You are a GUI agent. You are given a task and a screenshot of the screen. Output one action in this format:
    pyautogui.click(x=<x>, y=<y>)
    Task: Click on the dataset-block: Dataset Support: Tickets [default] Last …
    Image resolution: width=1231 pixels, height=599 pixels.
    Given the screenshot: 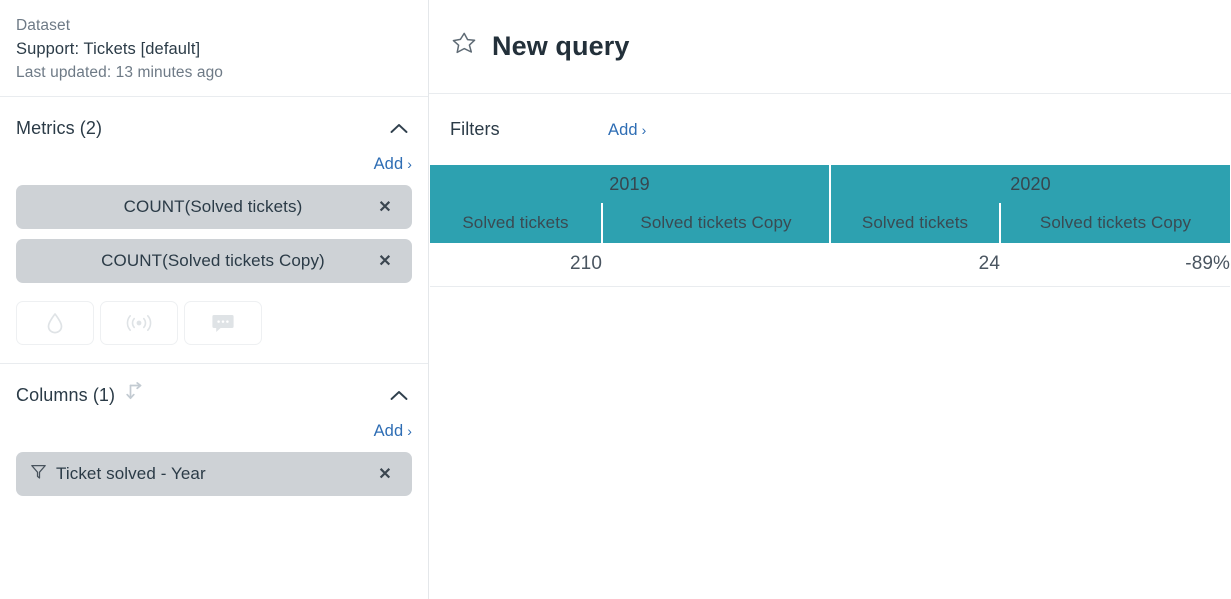 What is the action you would take?
    pyautogui.click(x=214, y=48)
    